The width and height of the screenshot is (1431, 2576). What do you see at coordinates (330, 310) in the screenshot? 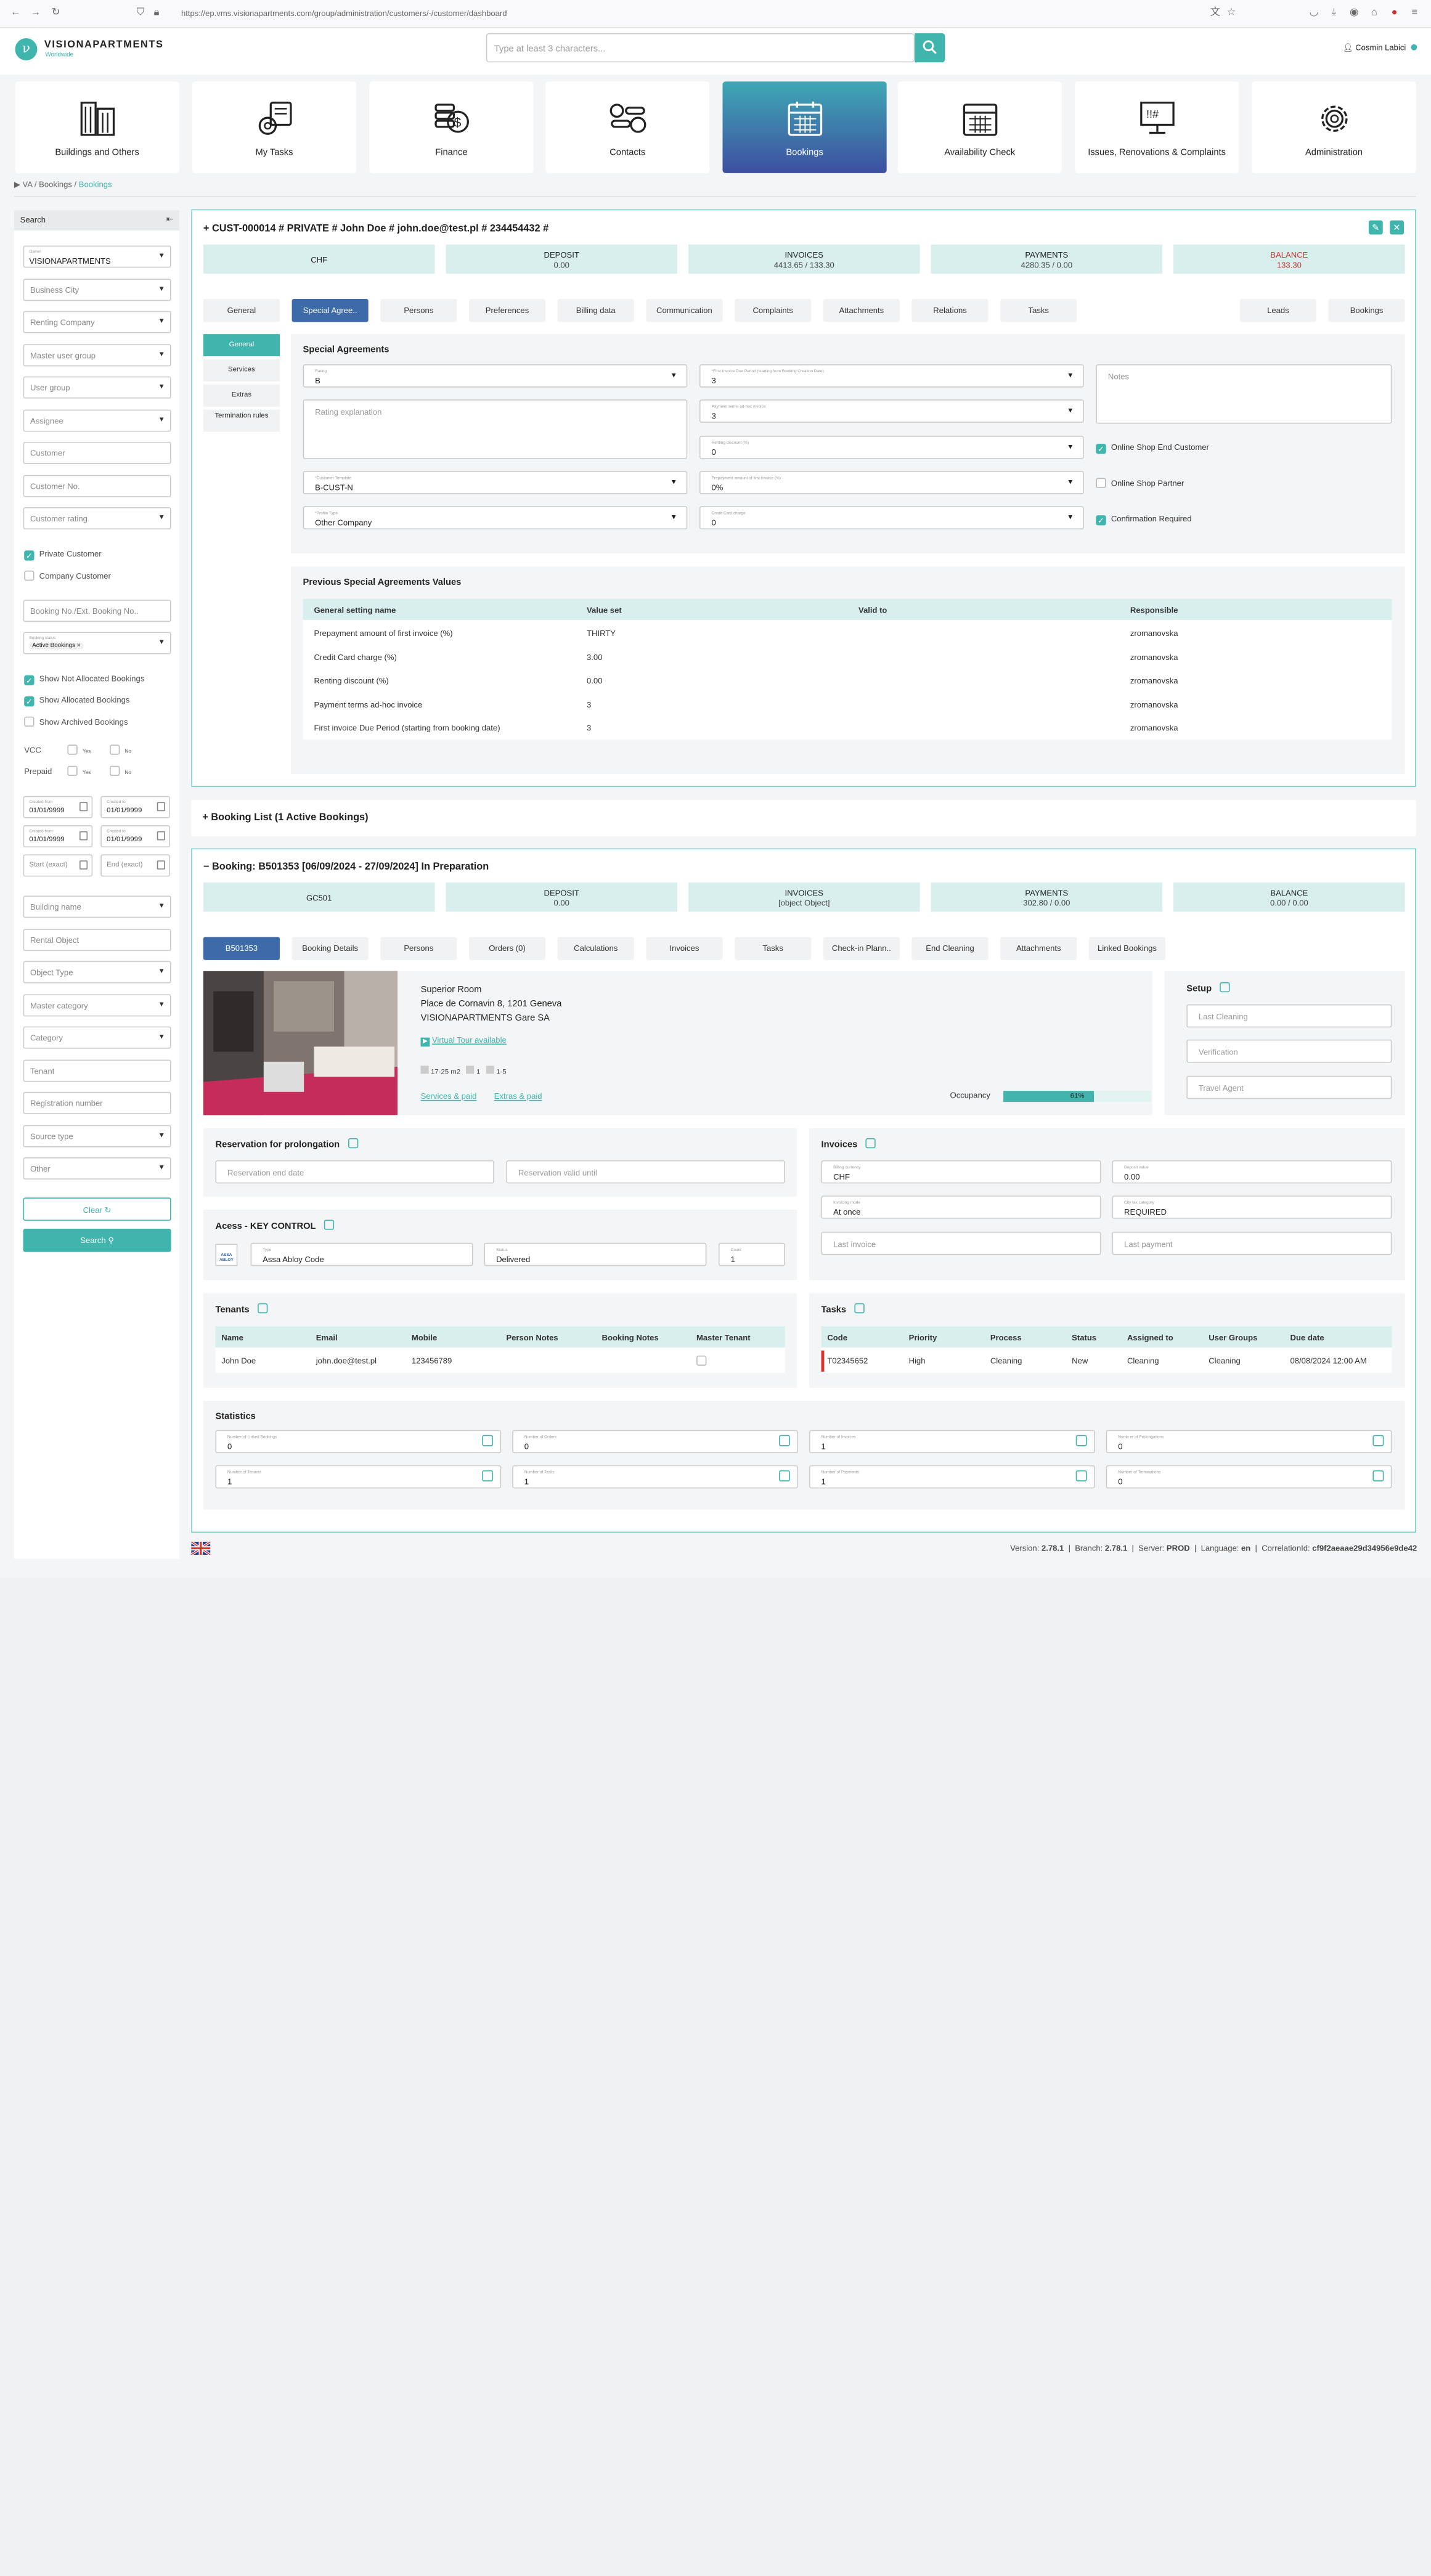
I see `tab-special-agreements: Special Agree..` at bounding box center [330, 310].